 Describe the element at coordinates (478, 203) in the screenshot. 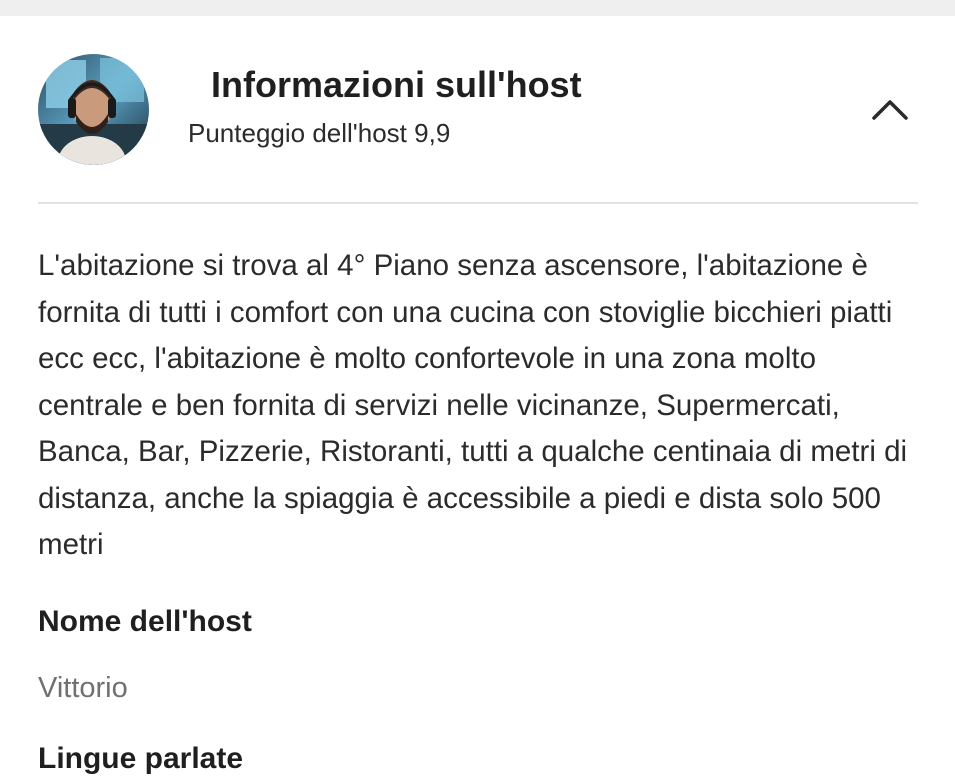

I see `section-divider` at that location.